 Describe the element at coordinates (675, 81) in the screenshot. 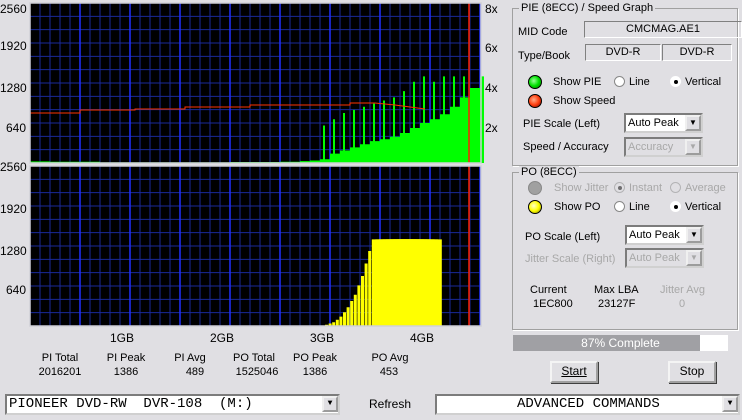

I see `pie-vertical-radio` at that location.